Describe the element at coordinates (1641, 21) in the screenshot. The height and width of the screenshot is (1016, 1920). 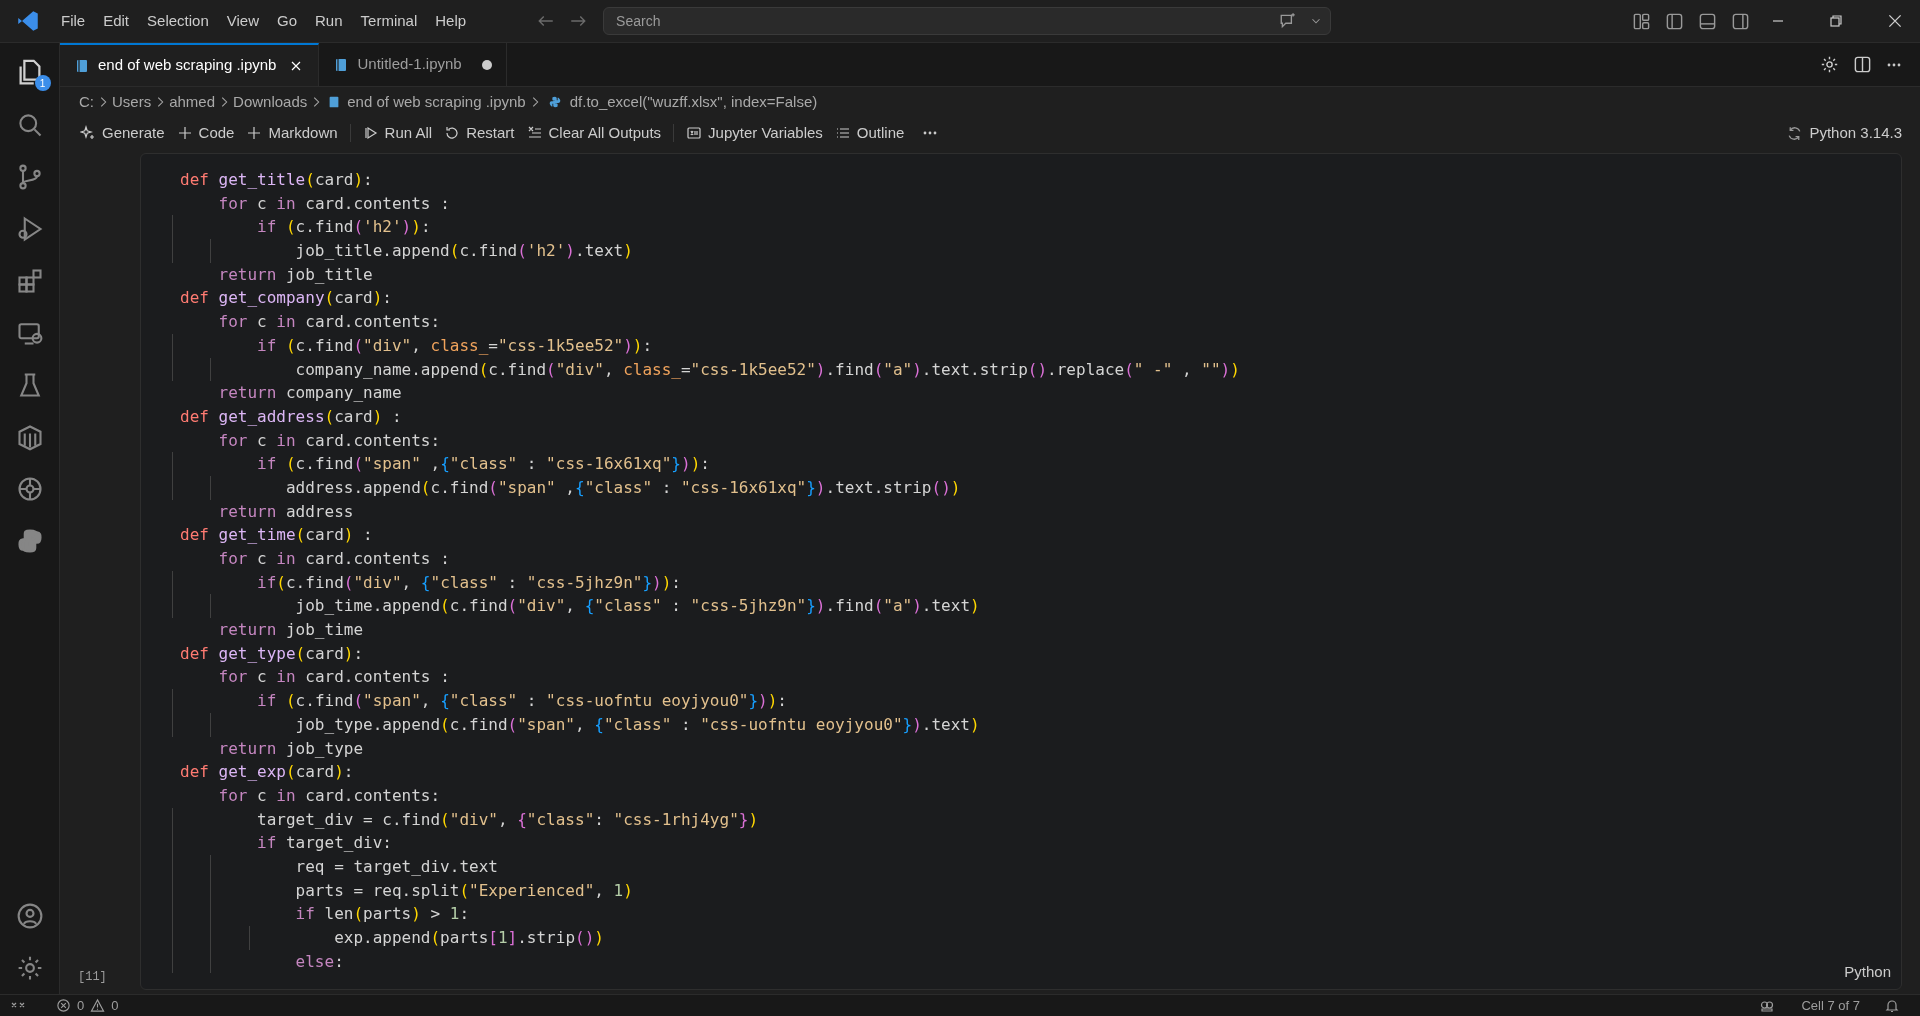
I see `layout-icon` at that location.